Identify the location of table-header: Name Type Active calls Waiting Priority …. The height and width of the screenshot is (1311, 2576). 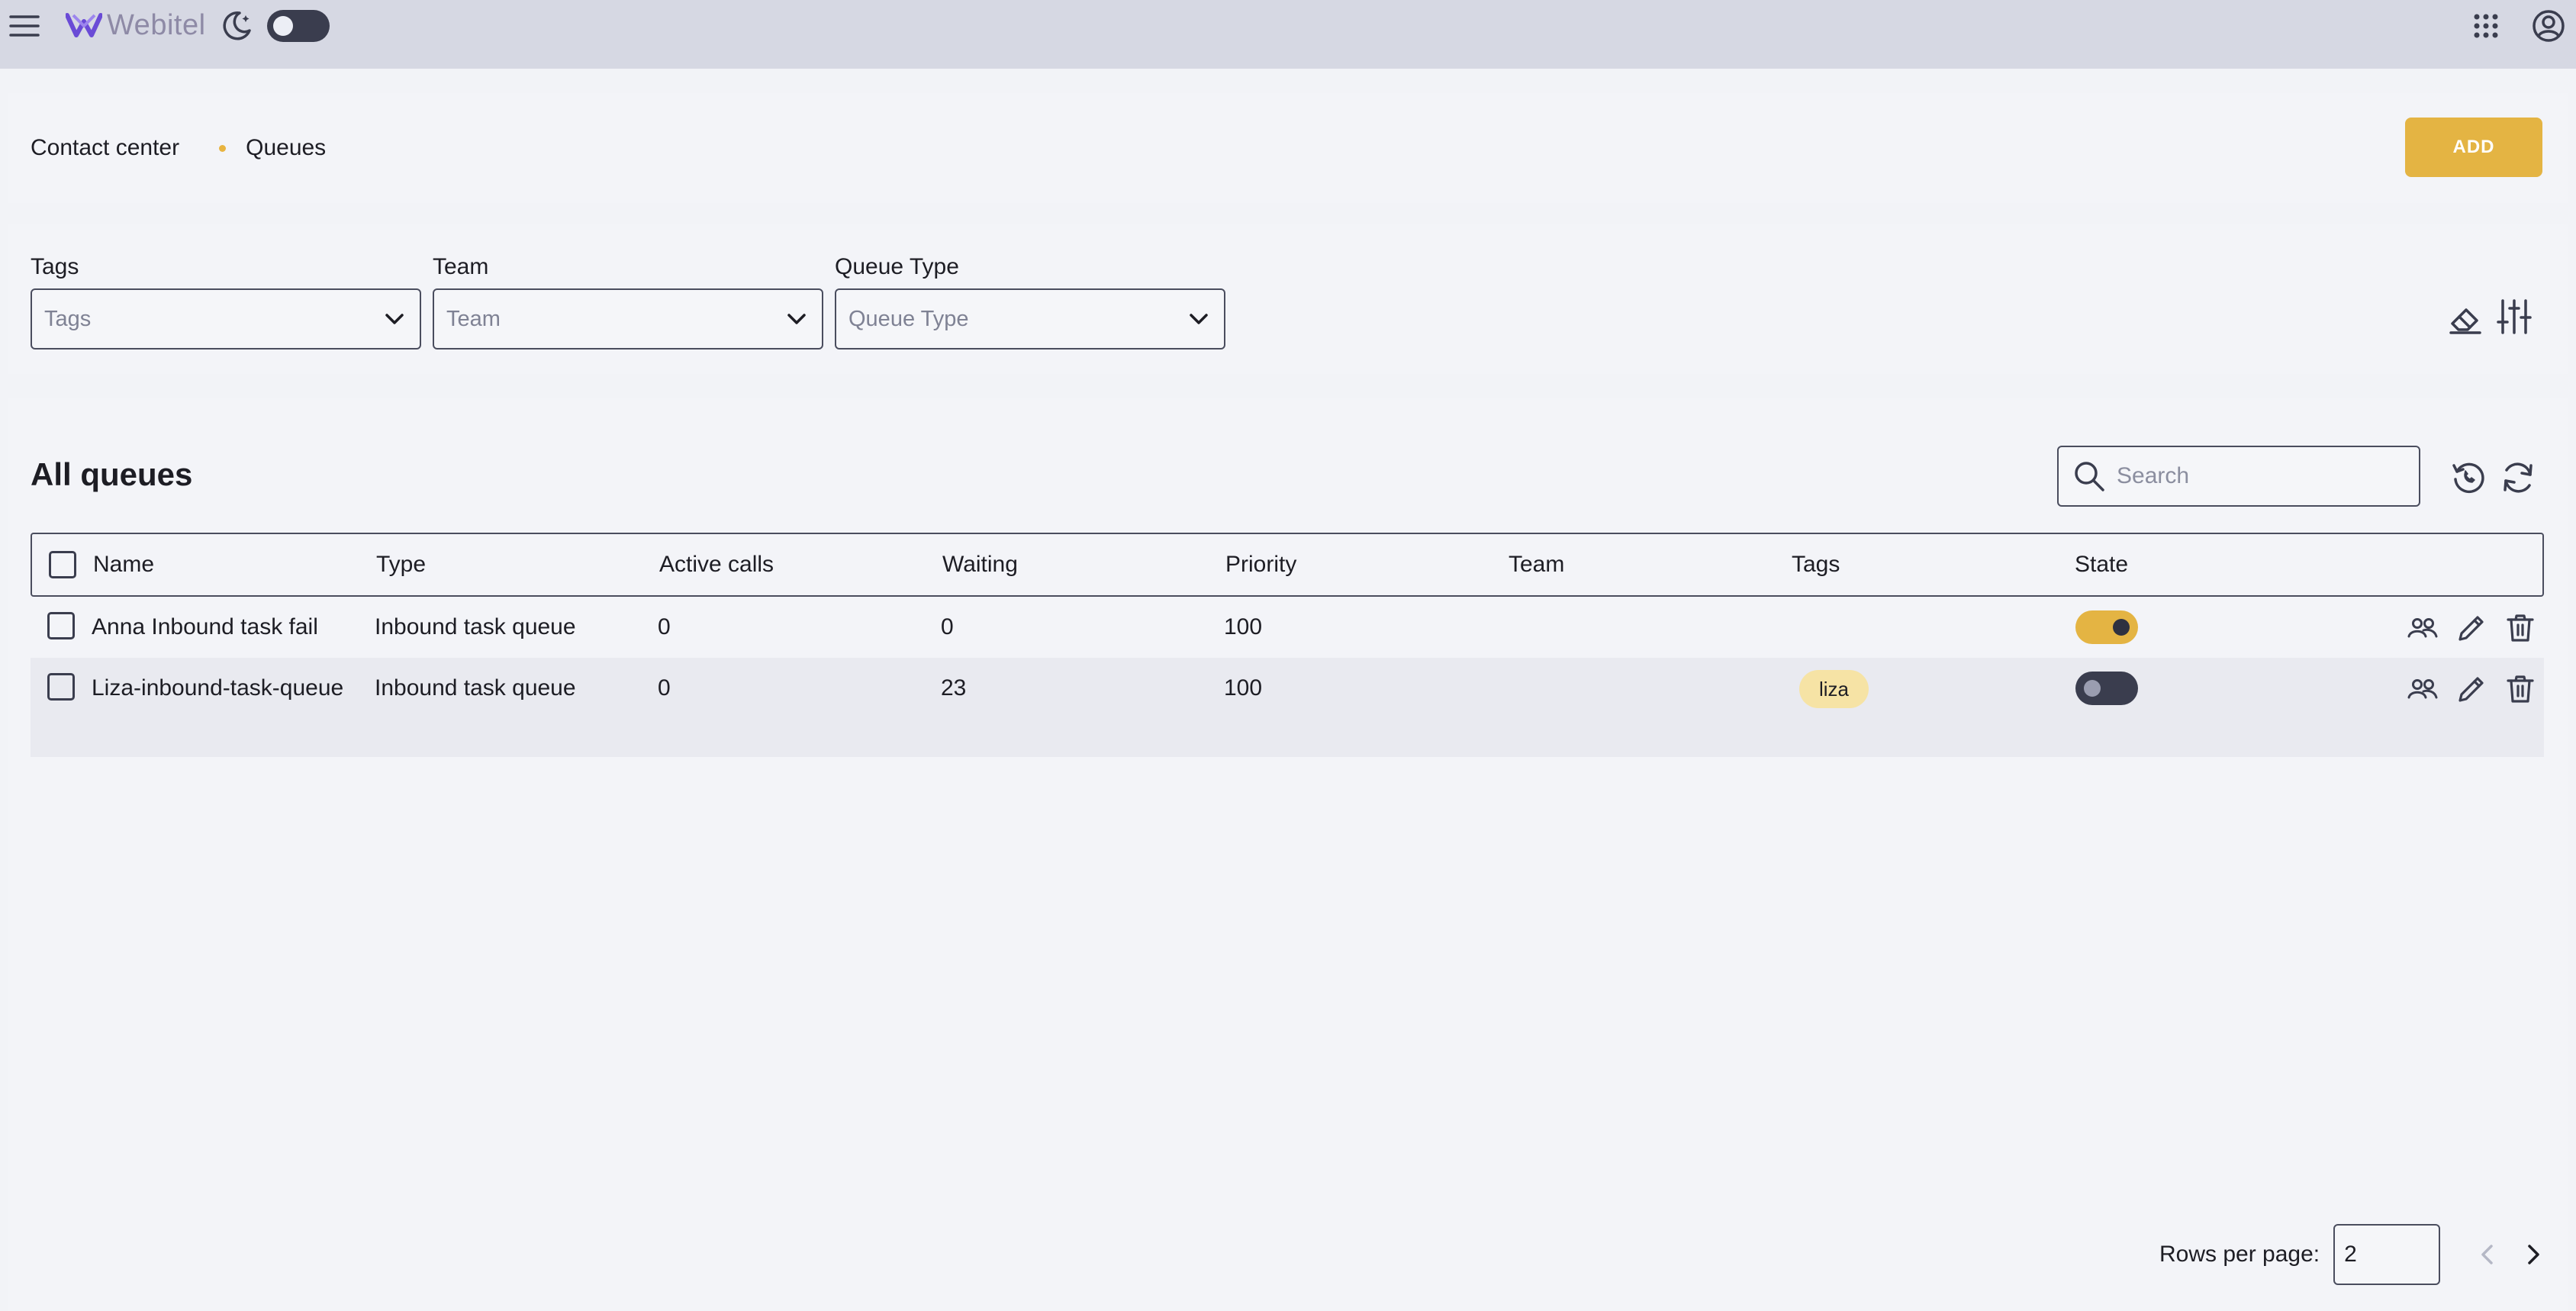
(1287, 565).